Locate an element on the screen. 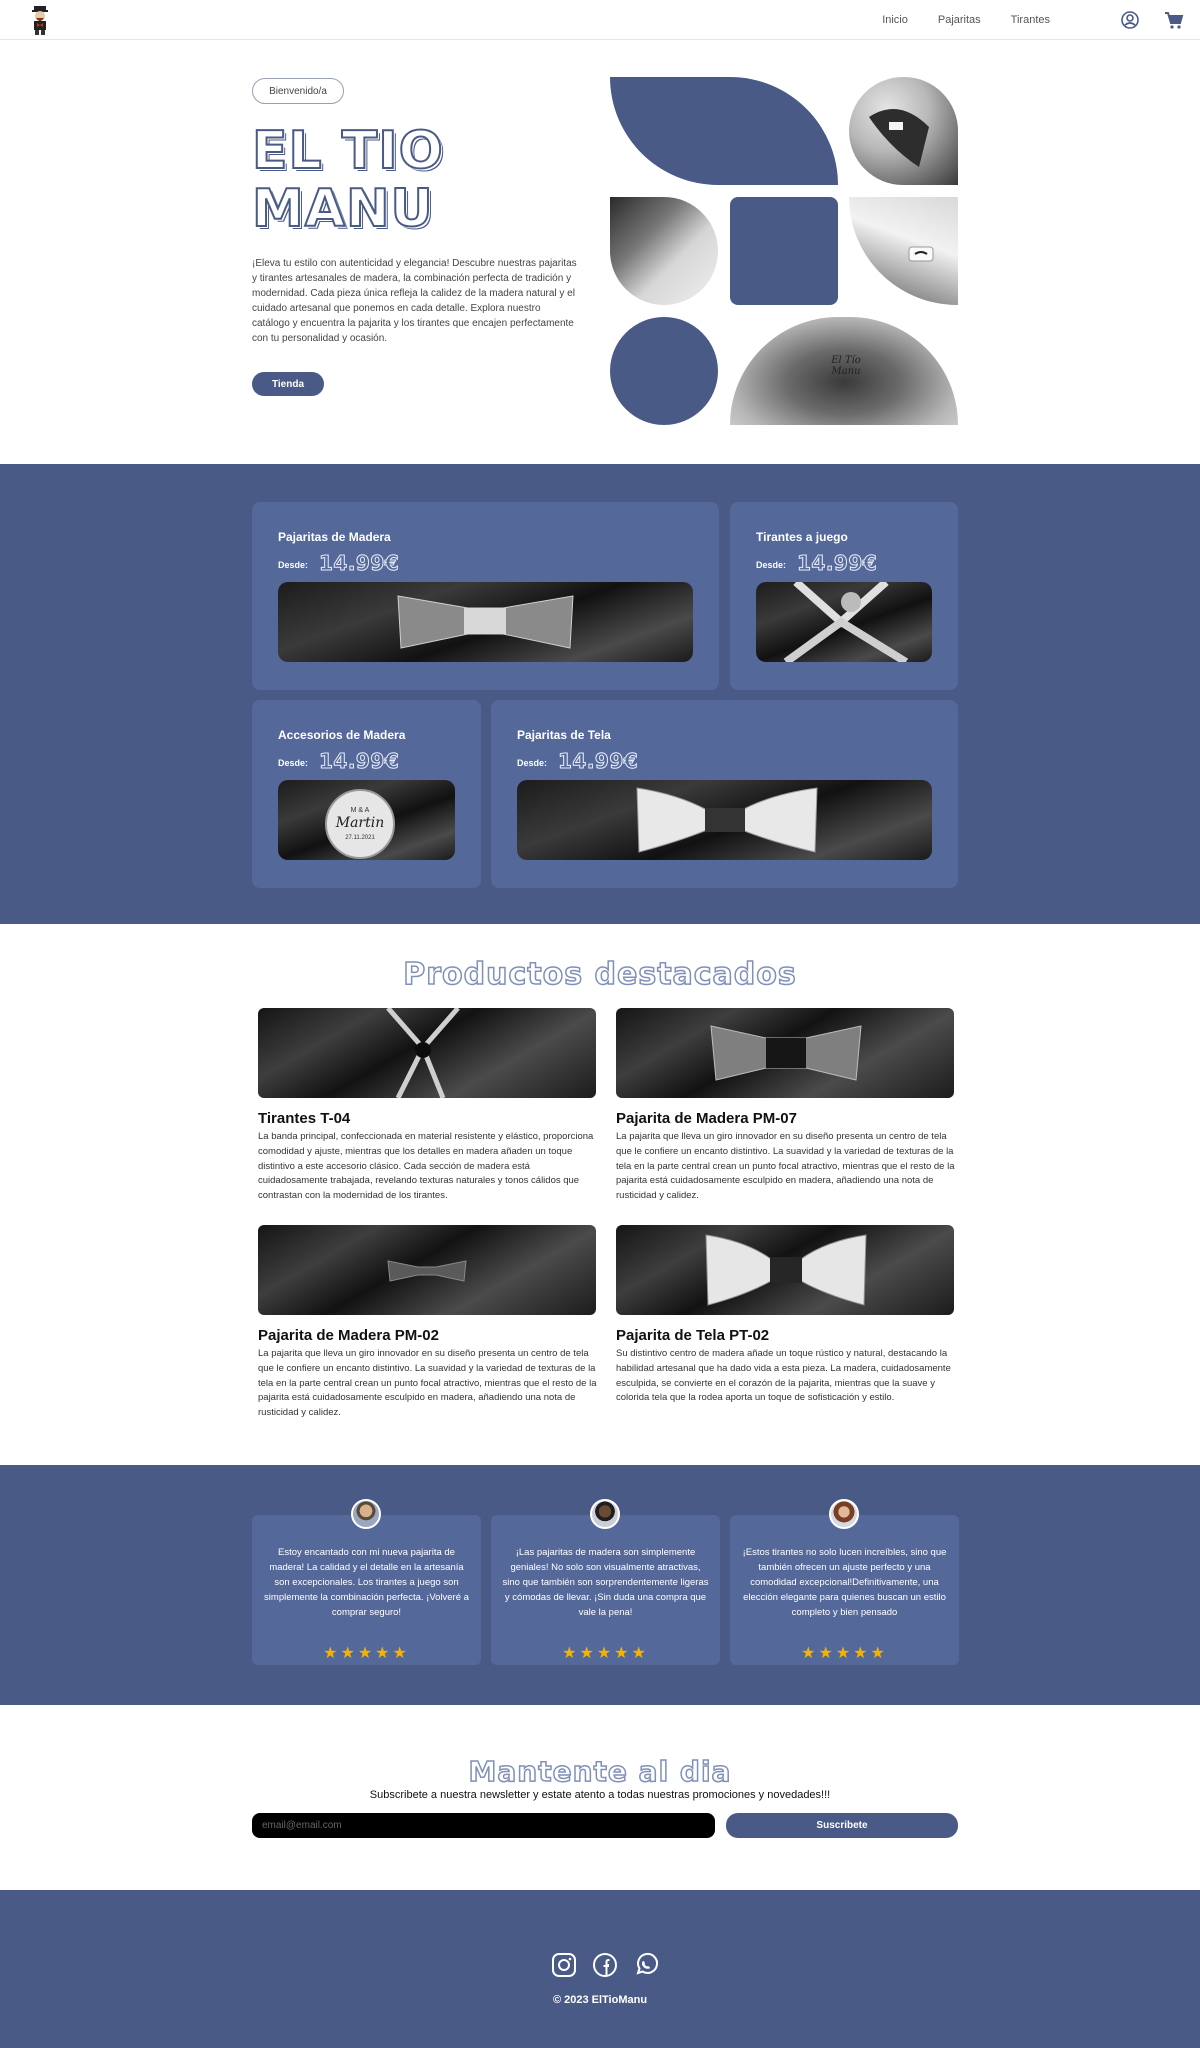 The height and width of the screenshot is (2048, 1200). footer: © 2023 ElTioManu is located at coordinates (600, 1969).